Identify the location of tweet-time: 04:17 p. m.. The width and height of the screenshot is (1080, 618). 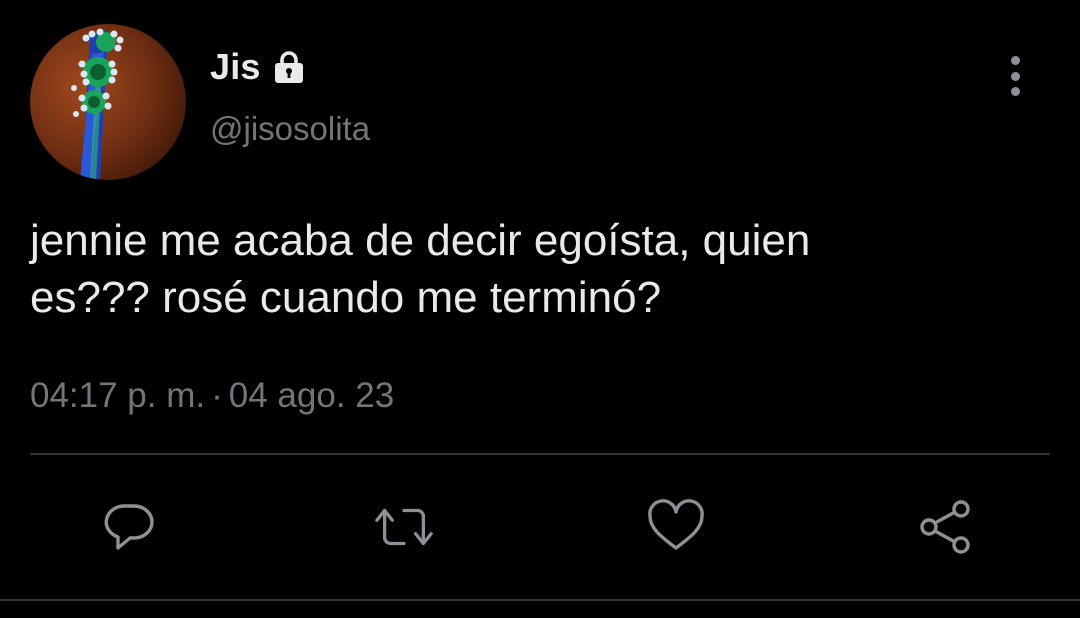
(118, 395).